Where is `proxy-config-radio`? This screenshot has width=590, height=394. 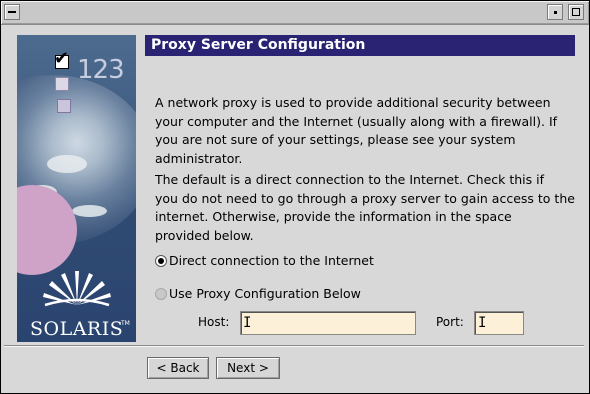
proxy-config-radio is located at coordinates (161, 294).